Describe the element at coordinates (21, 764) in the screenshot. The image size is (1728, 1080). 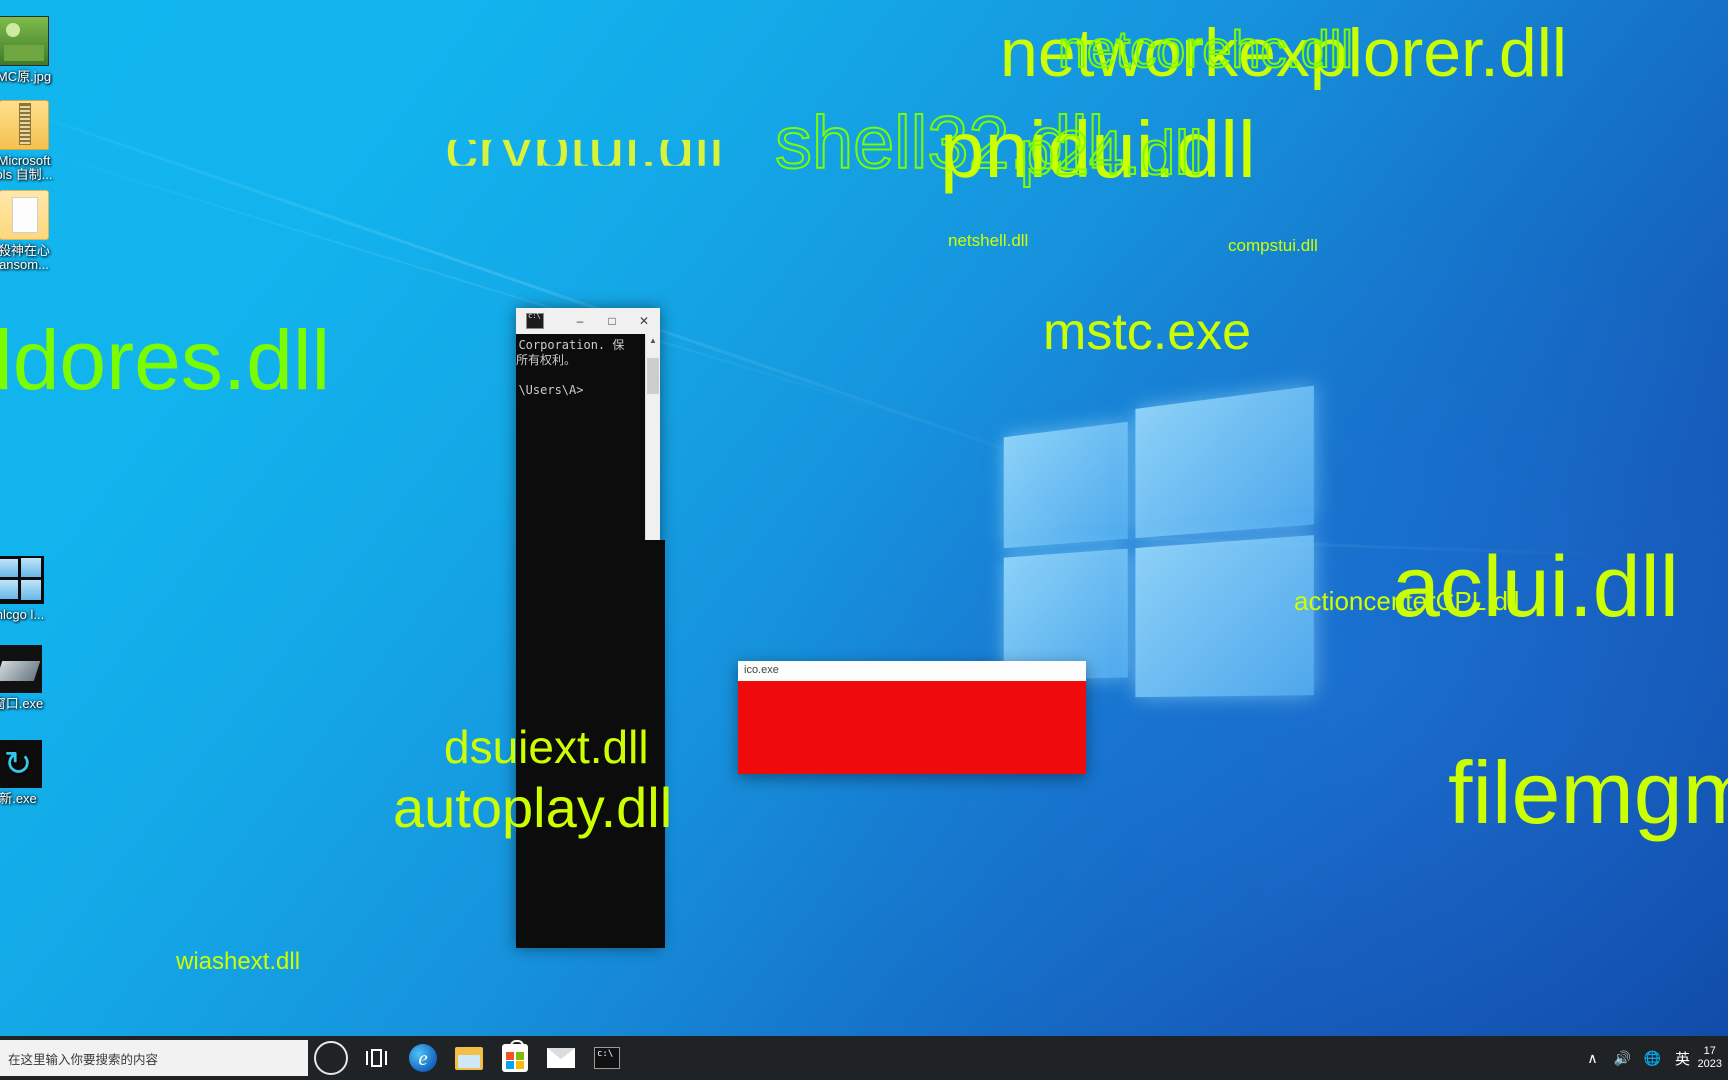
I see `refresh-app-icon` at that location.